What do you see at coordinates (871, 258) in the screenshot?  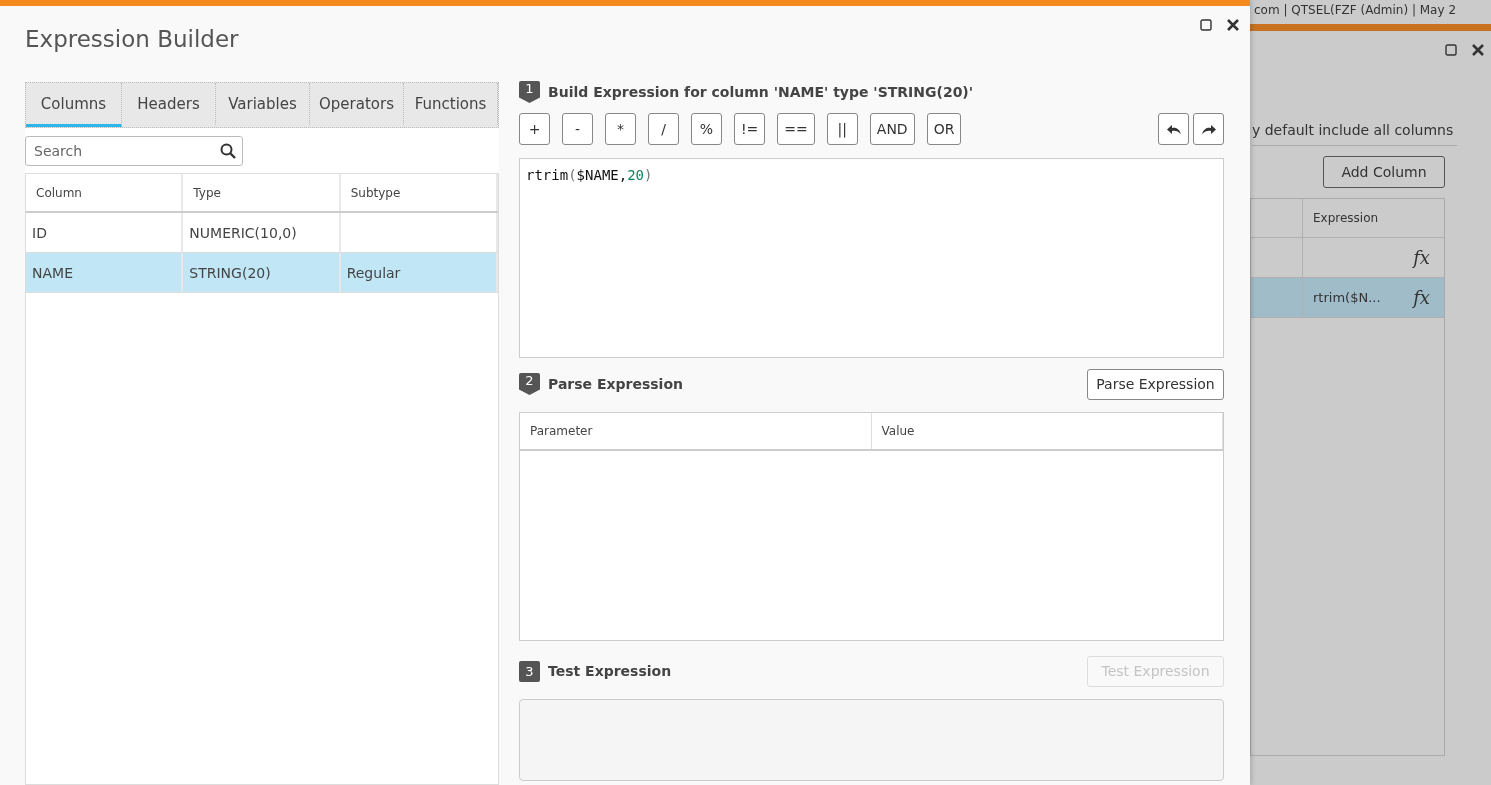 I see `expression-editor: rtrim($NAME,20)` at bounding box center [871, 258].